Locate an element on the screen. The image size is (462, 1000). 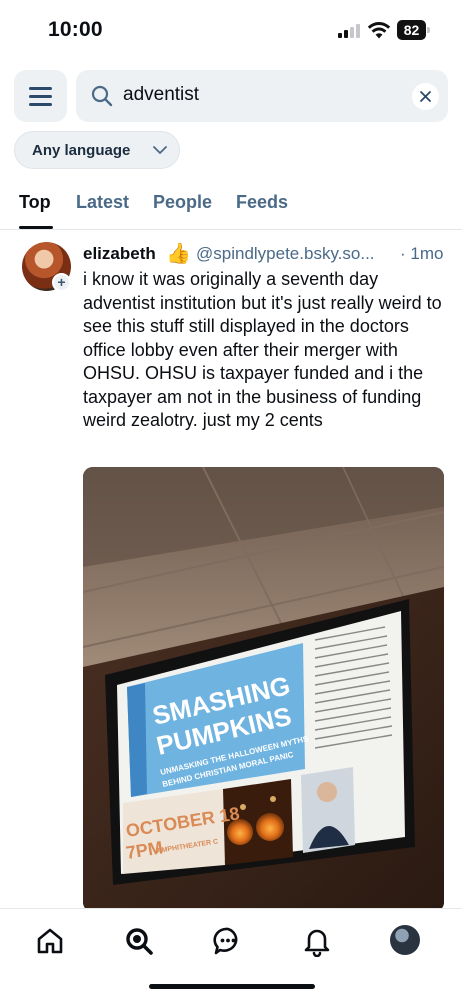
follow-plus-icon: + is located at coordinates (61, 282).